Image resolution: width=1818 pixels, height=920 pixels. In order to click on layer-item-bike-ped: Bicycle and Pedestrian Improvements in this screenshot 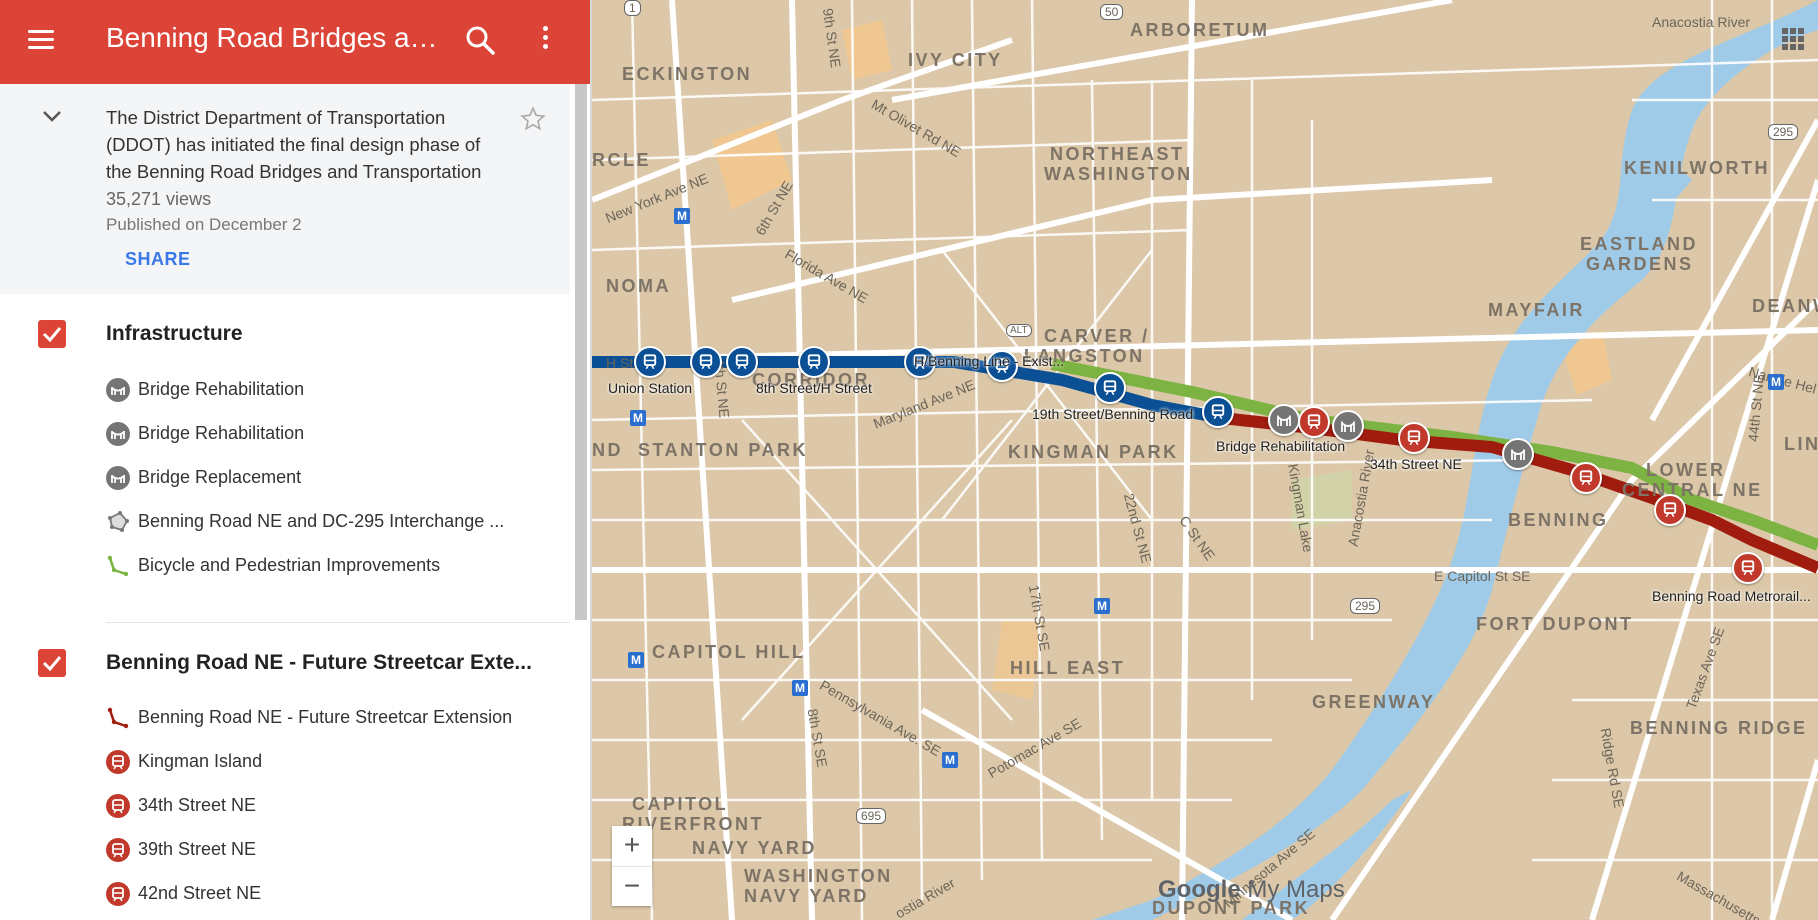, I will do `click(326, 566)`.